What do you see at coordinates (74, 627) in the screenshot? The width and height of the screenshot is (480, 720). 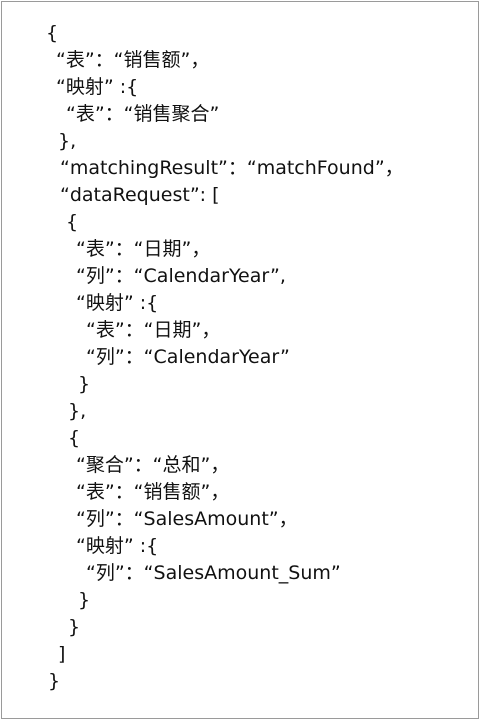 I see `code-line-23: }` at bounding box center [74, 627].